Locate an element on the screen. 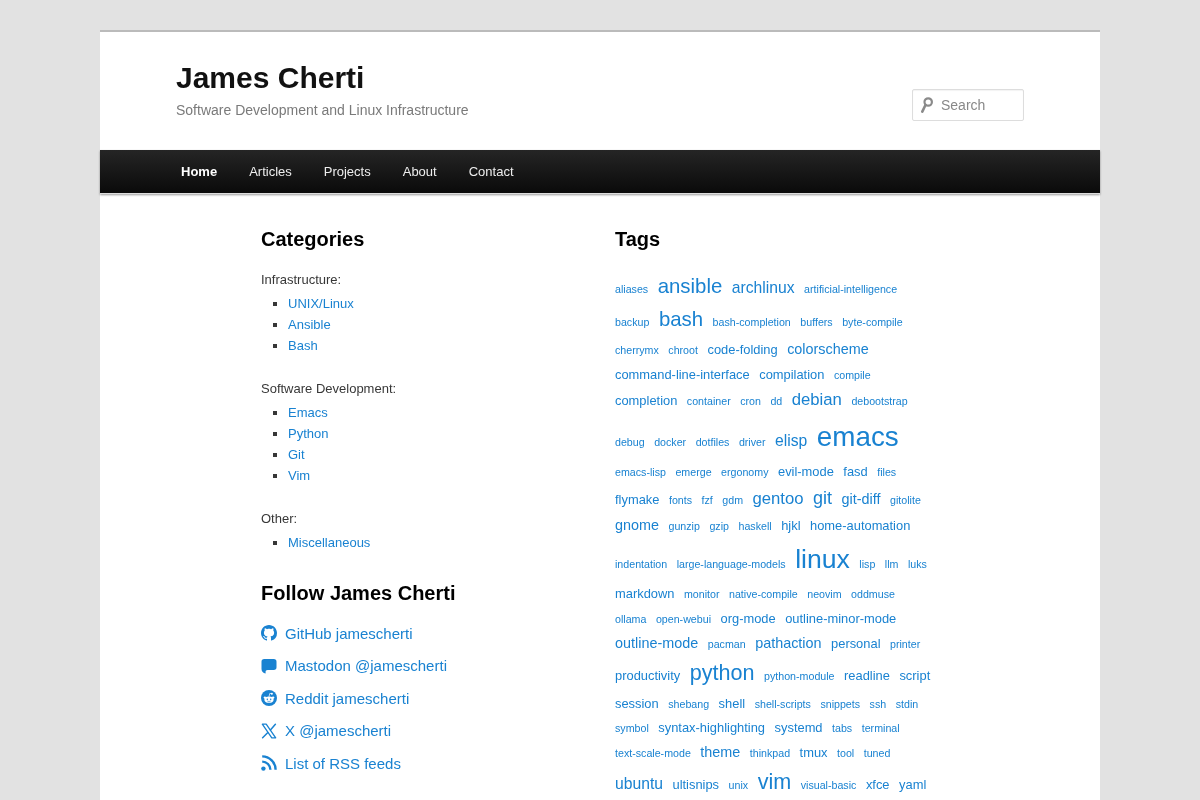  tag-link: debug is located at coordinates (630, 441).